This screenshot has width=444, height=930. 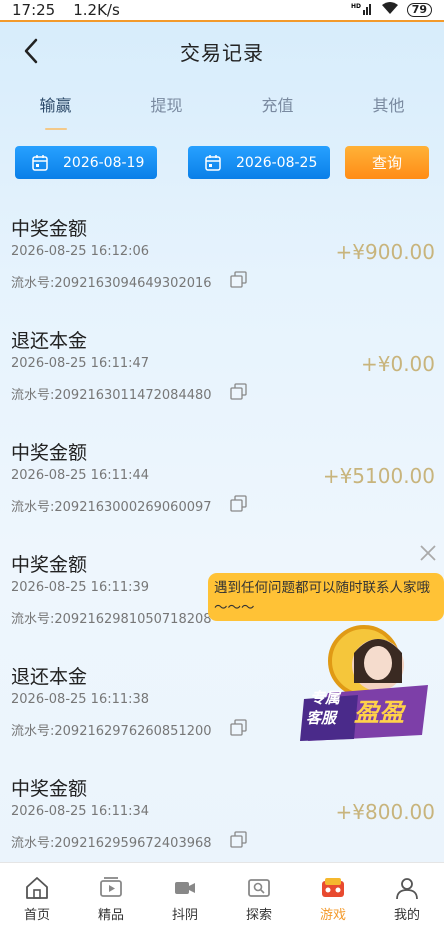 I want to click on query-button: 查询, so click(x=387, y=162).